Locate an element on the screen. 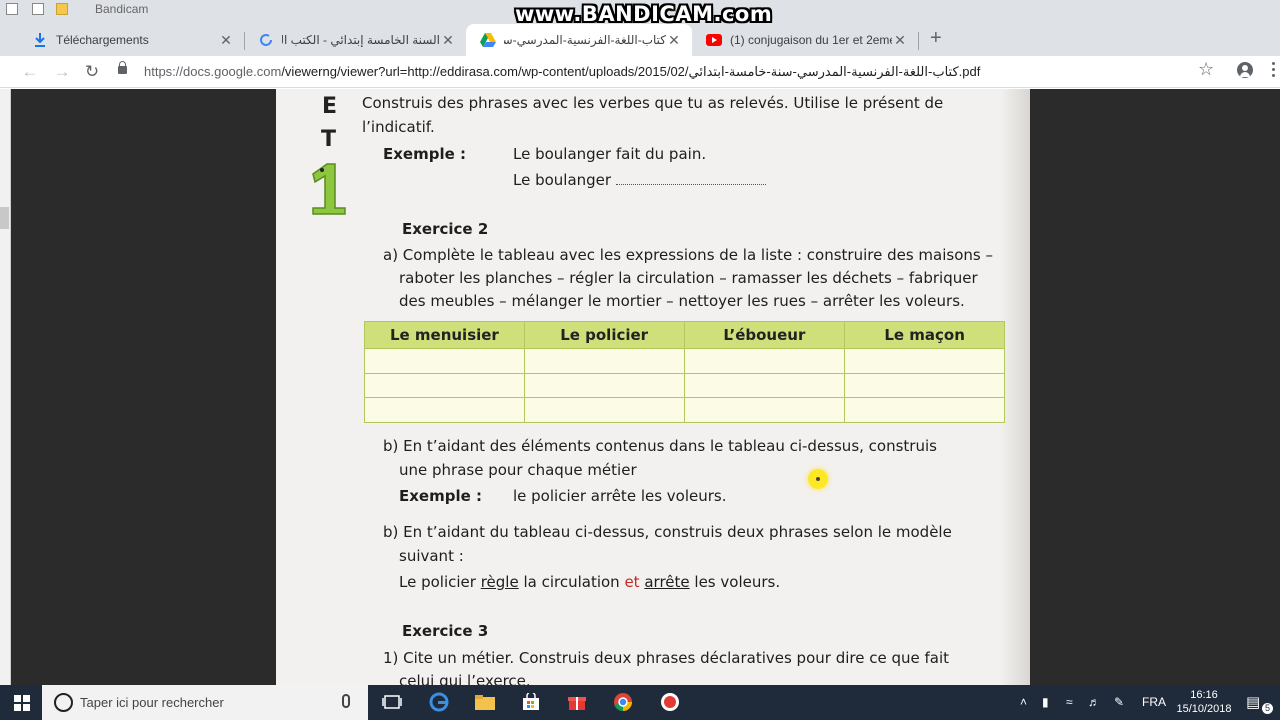  example-line-2: Le boulanger is located at coordinates (639, 180).